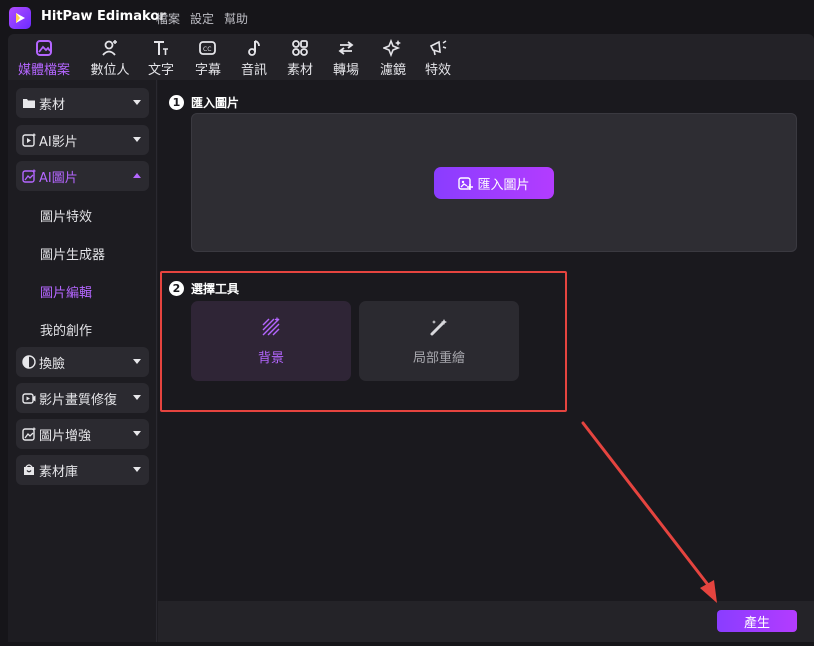  I want to click on tool-inpaint-label: 局部重繪, so click(438, 358).